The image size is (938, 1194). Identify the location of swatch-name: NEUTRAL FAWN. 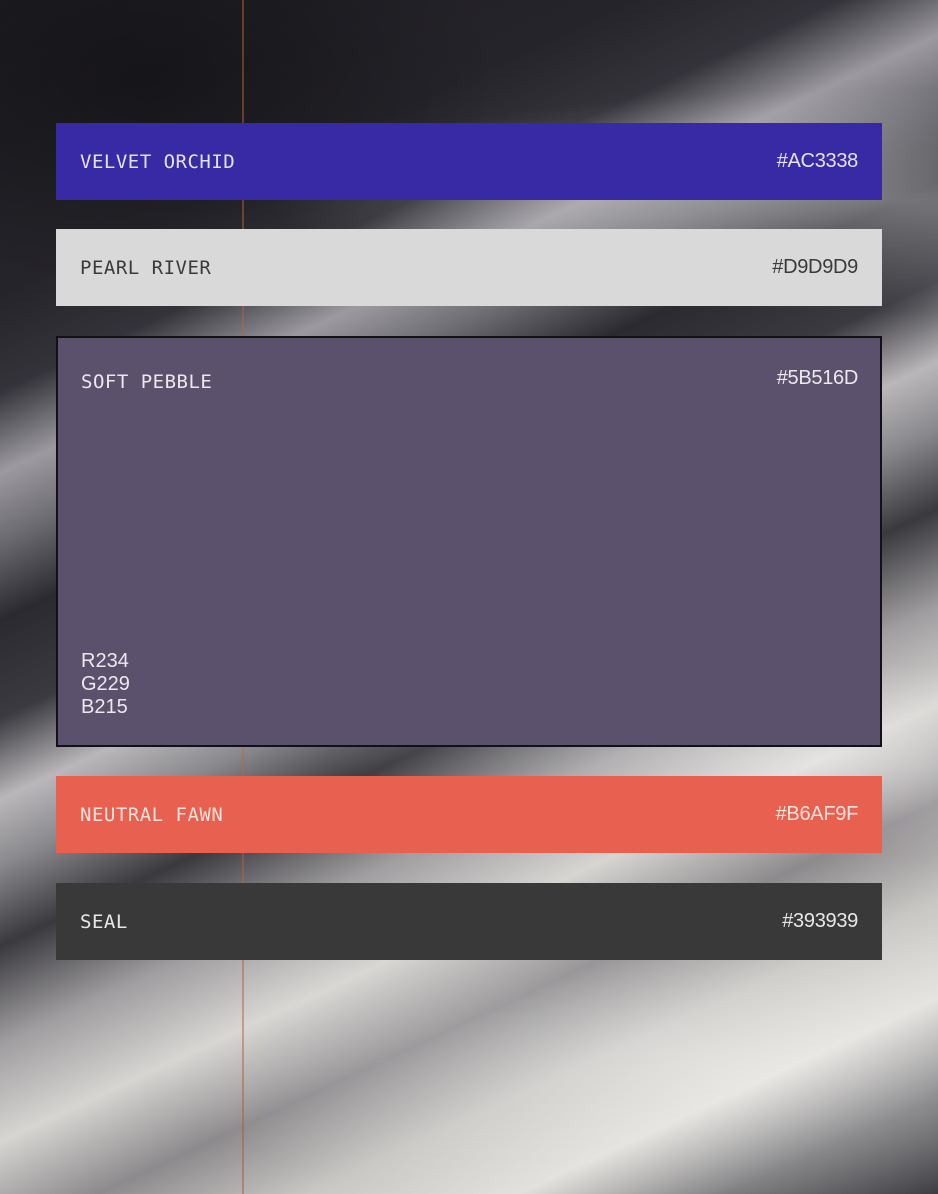
(152, 814).